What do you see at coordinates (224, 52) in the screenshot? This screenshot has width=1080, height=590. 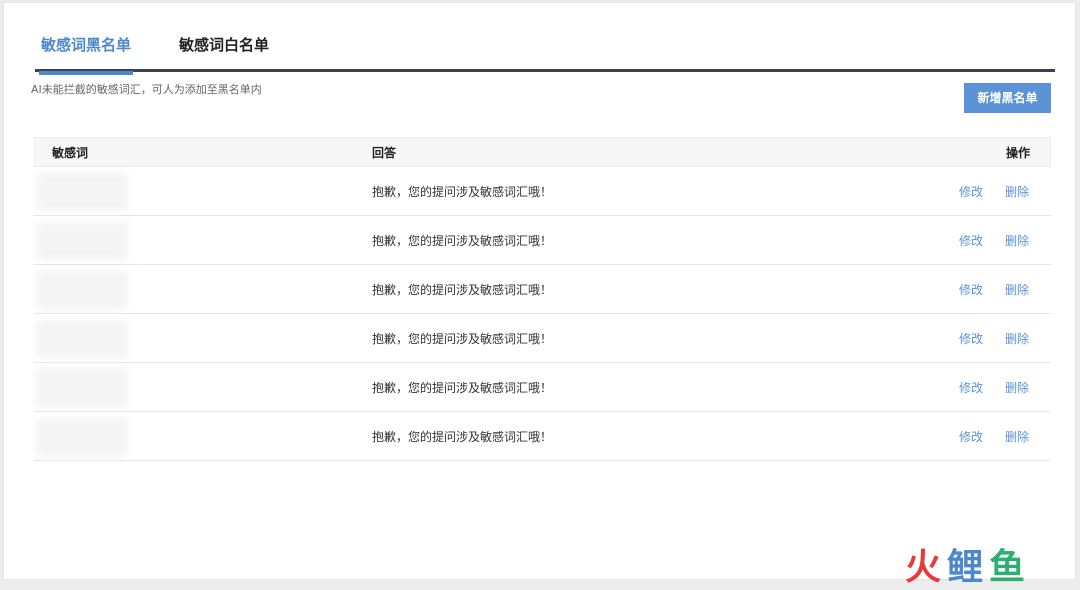 I see `tab-whitelist: 敏感词白名单` at bounding box center [224, 52].